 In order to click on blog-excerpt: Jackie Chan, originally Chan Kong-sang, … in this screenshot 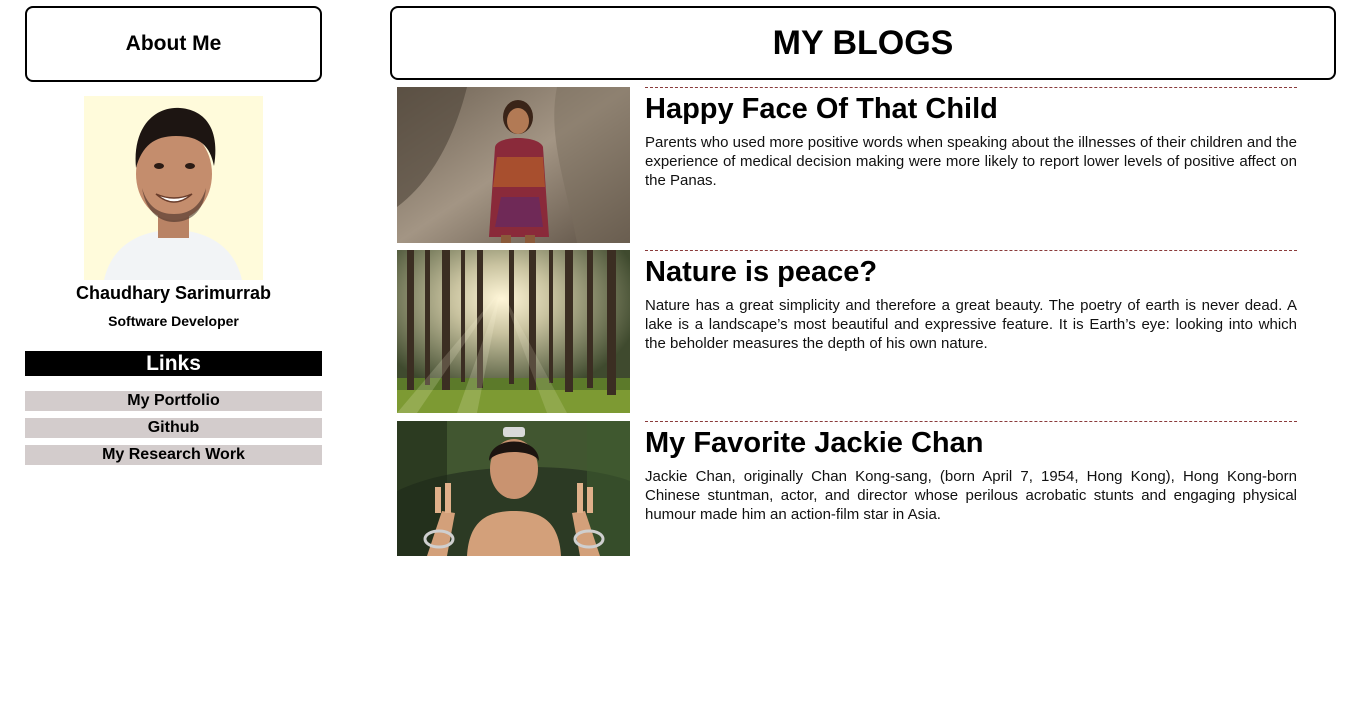, I will do `click(971, 495)`.